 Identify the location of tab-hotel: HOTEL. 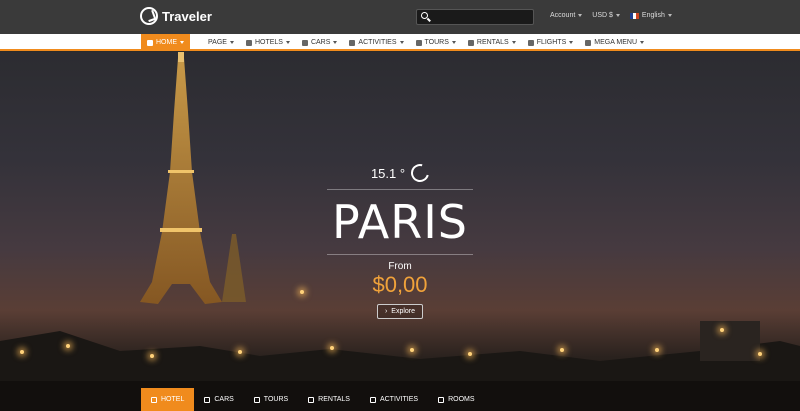
(168, 399).